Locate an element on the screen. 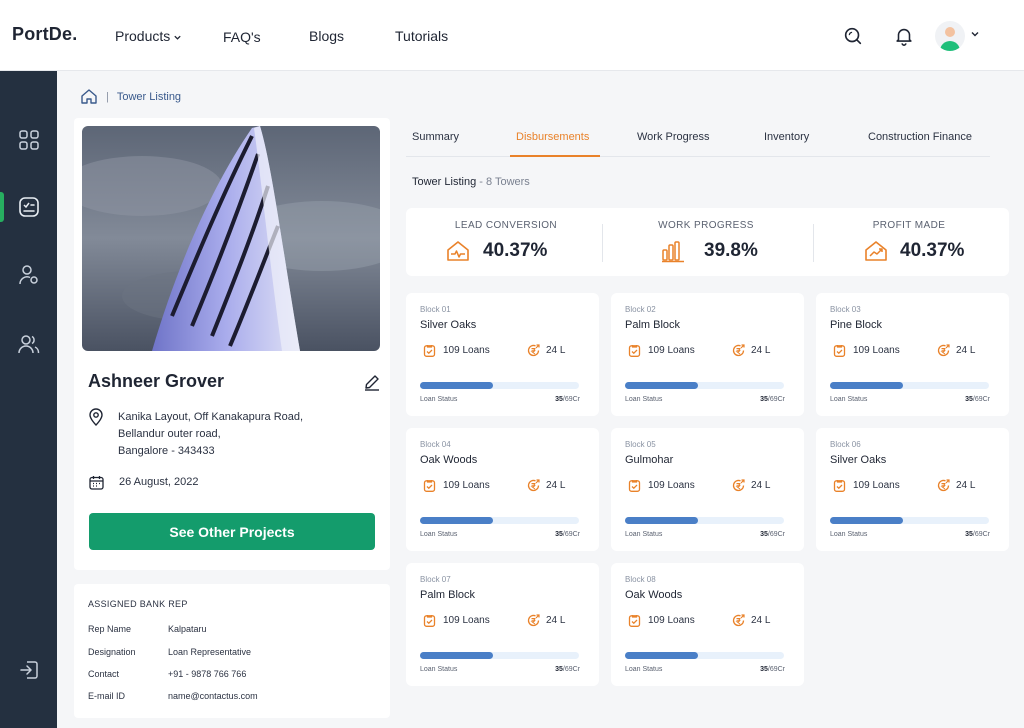 The height and width of the screenshot is (728, 1024). stat-lead-conversion: LEAD CONVERSION 40.37% is located at coordinates (506, 242).